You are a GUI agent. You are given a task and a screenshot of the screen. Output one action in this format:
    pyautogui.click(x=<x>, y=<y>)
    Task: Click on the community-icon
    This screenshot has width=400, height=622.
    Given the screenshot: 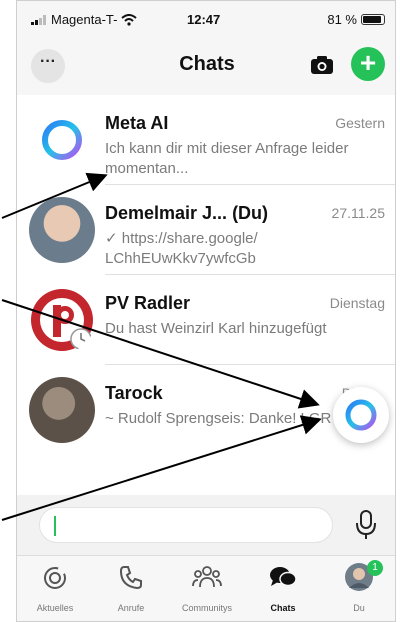 What is the action you would take?
    pyautogui.click(x=207, y=577)
    